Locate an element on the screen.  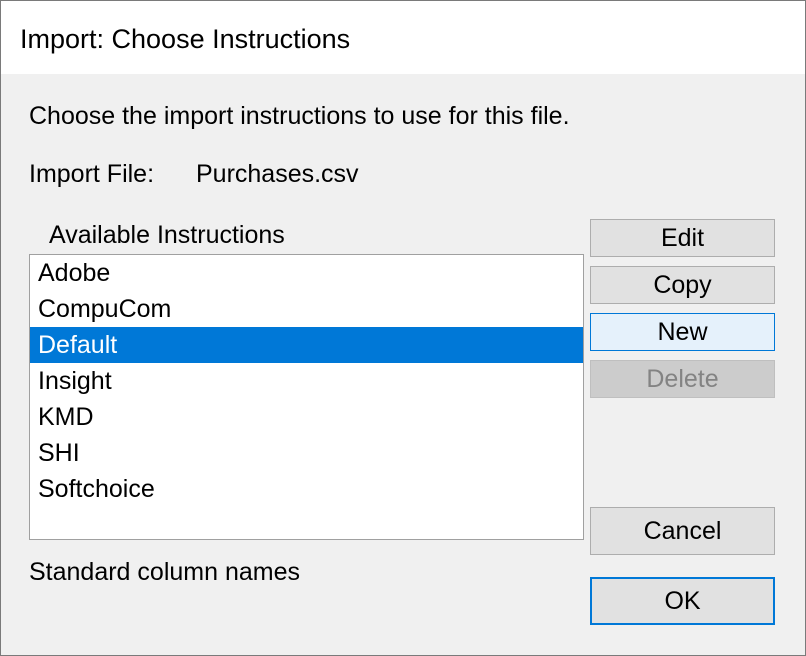
list-item-kmd: KMD is located at coordinates (306, 417).